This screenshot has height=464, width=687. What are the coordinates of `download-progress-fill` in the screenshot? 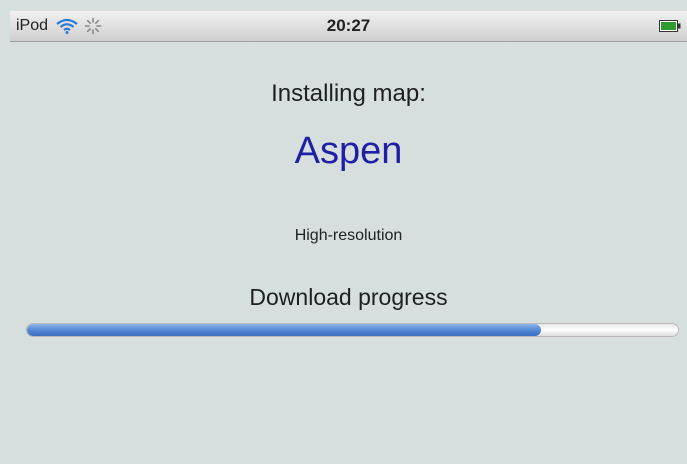 It's located at (284, 330).